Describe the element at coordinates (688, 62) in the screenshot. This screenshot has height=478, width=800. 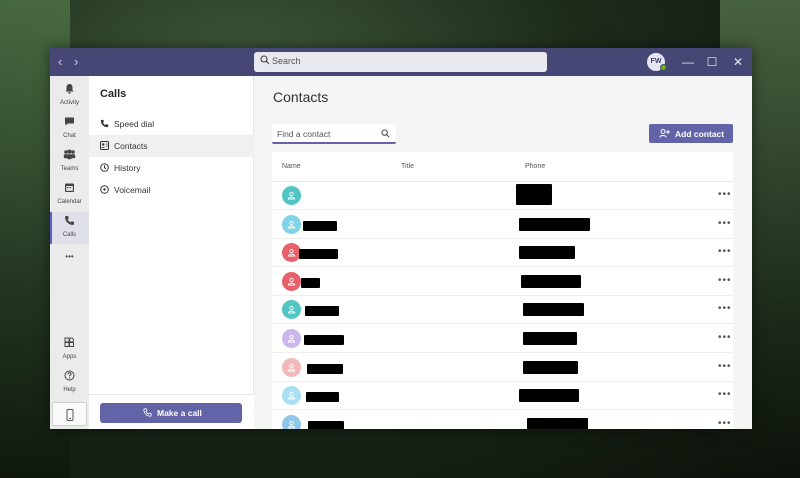
I see `minimize-button: —` at that location.